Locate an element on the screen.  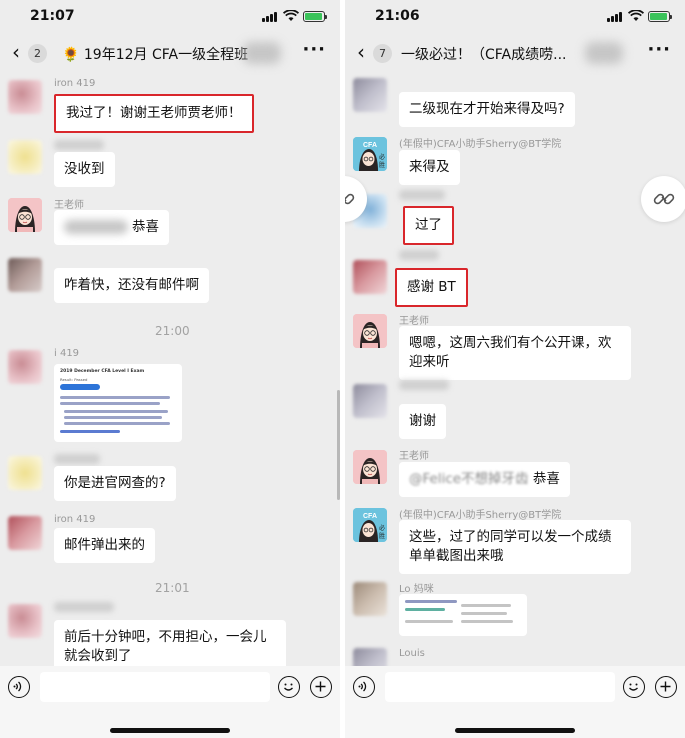
message-bubble: 你是进官网查的? is located at coordinates (115, 483).